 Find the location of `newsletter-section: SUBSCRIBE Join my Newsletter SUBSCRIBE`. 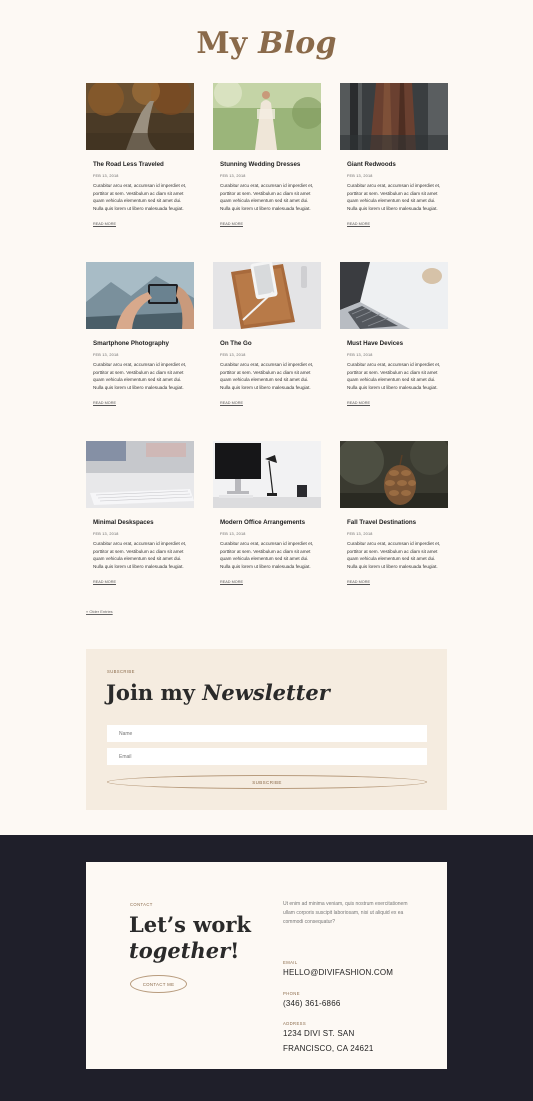

newsletter-section: SUBSCRIBE Join my Newsletter SUBSCRIBE is located at coordinates (266, 729).